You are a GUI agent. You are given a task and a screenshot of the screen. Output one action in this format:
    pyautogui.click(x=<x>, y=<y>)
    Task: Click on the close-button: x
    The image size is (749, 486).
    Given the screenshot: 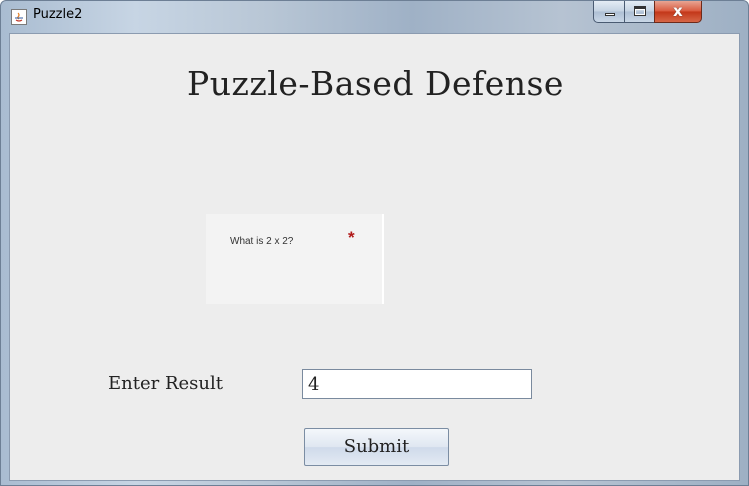 What is the action you would take?
    pyautogui.click(x=678, y=12)
    